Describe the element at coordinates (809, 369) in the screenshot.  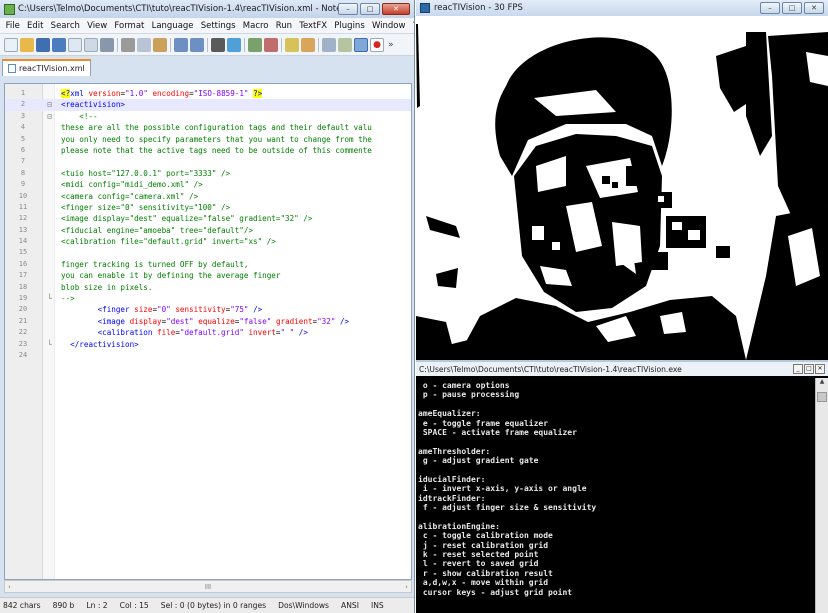
I see `console-maximize-button: □` at that location.